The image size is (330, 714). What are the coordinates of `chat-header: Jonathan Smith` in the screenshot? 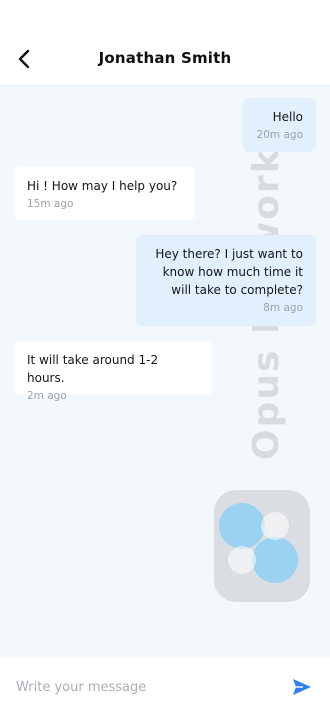 It's located at (165, 43).